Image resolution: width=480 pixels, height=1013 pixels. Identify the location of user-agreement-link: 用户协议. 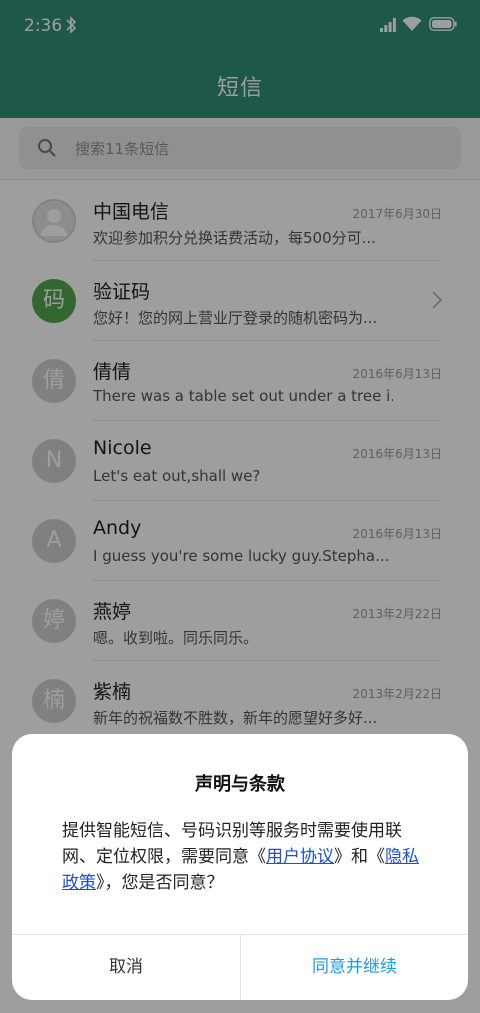
(300, 857).